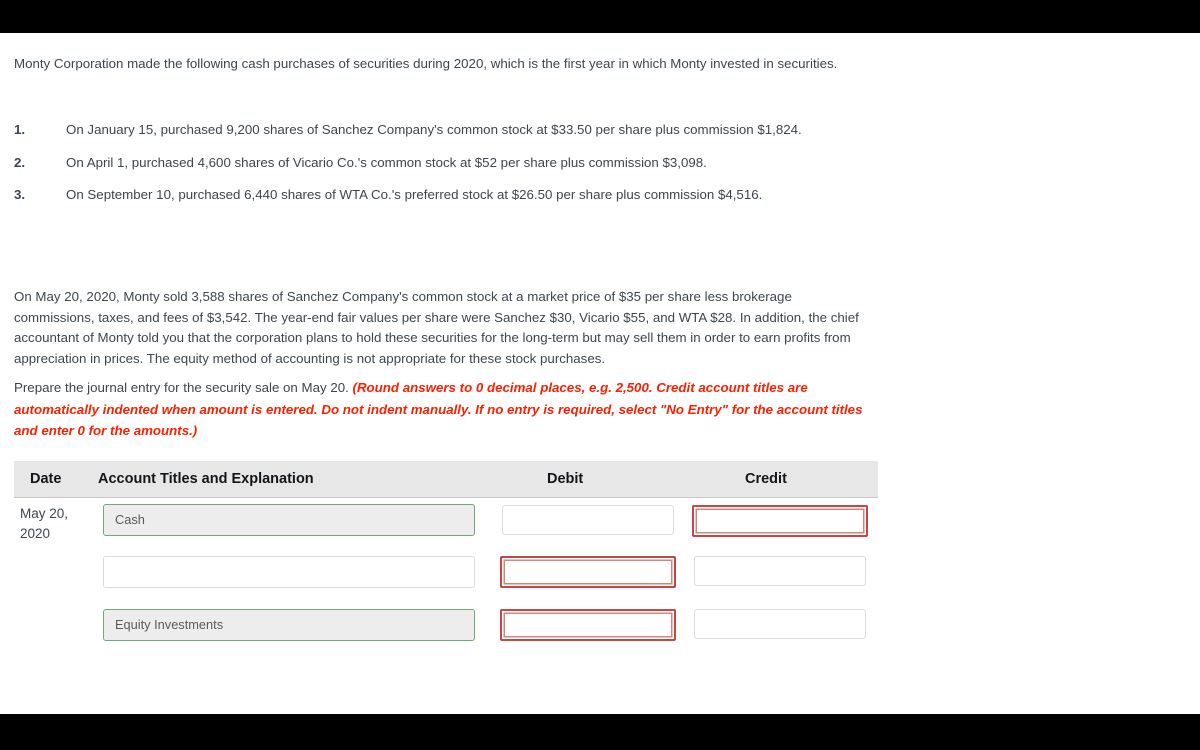  I want to click on bottom-black-bar, so click(600, 732).